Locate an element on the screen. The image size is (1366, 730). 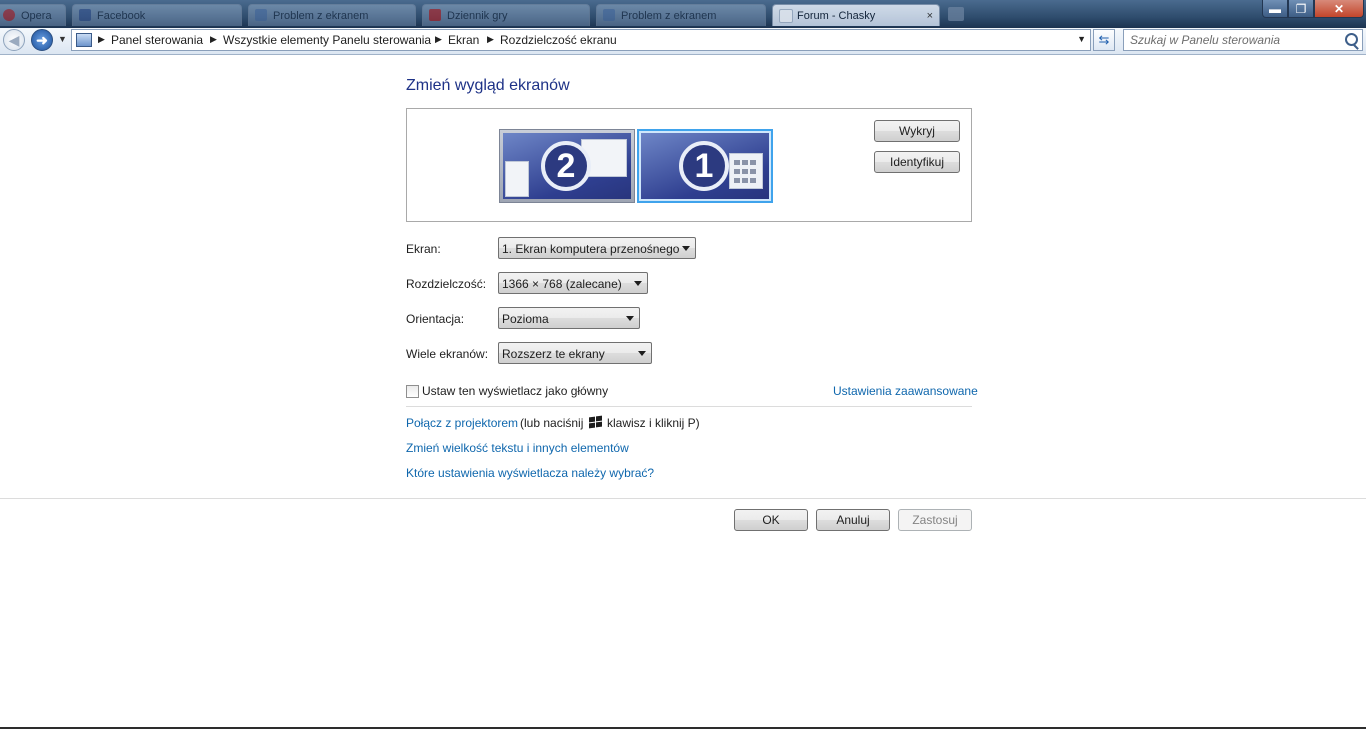
breadcrumb-wszystkie-elementy: Wszystkie elementy Panelu sterowania is located at coordinates (327, 40).